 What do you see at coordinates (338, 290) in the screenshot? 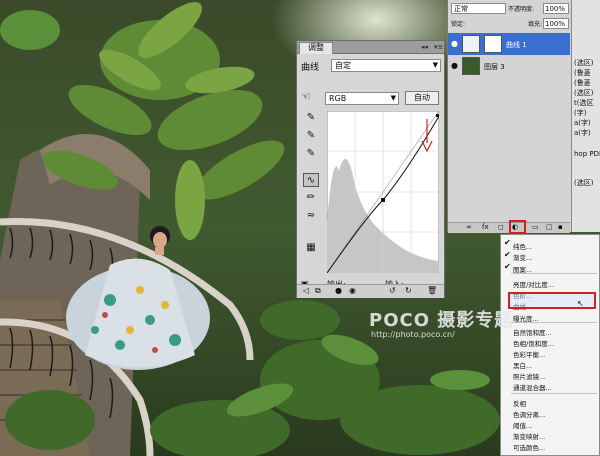
I see `clip-to-layer-icon: ●` at bounding box center [338, 290].